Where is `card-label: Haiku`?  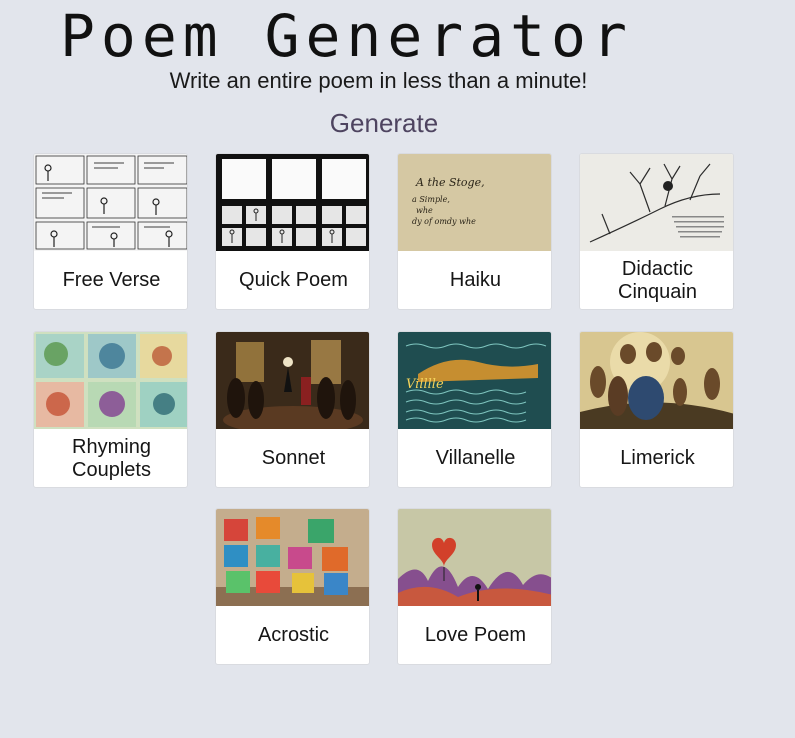 card-label: Haiku is located at coordinates (475, 280).